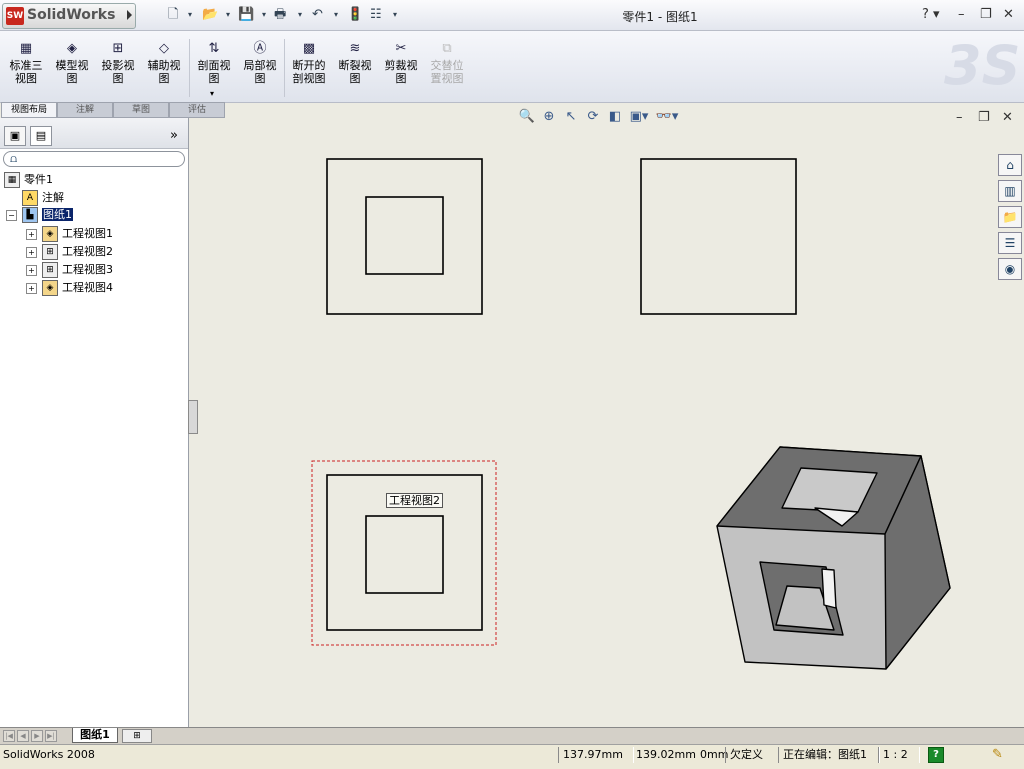 This screenshot has width=1024, height=769. I want to click on quick-tips-help-icon: ?, so click(936, 755).